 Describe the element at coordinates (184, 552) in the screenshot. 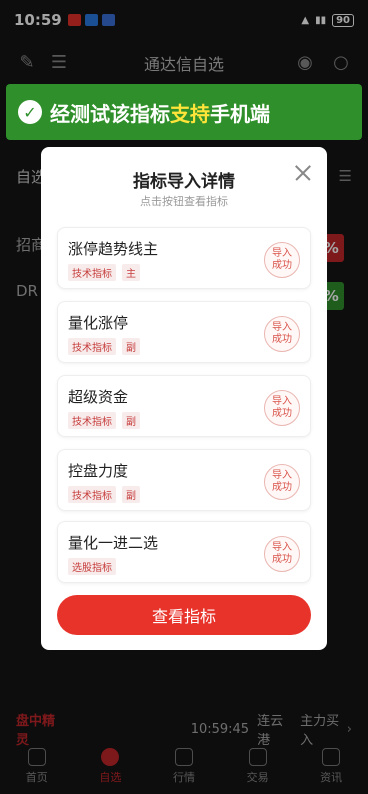

I see `indicator-card: 量化一进二选 选股指标 导入 成功` at that location.